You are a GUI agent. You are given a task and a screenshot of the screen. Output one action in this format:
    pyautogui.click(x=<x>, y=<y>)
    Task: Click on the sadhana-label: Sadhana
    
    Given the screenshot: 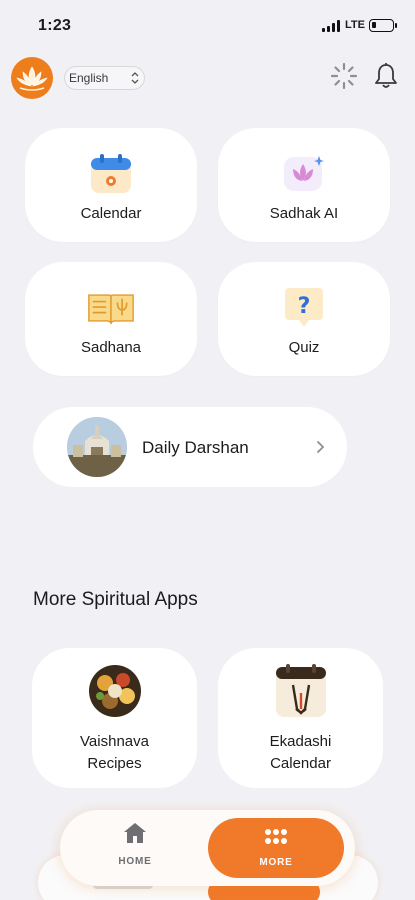 What is the action you would take?
    pyautogui.click(x=111, y=347)
    